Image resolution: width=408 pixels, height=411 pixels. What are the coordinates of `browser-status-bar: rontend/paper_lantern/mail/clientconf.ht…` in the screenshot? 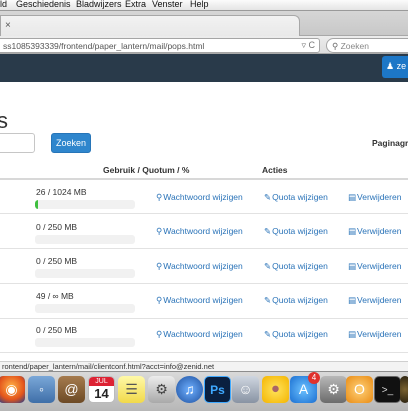 It's located at (204, 366).